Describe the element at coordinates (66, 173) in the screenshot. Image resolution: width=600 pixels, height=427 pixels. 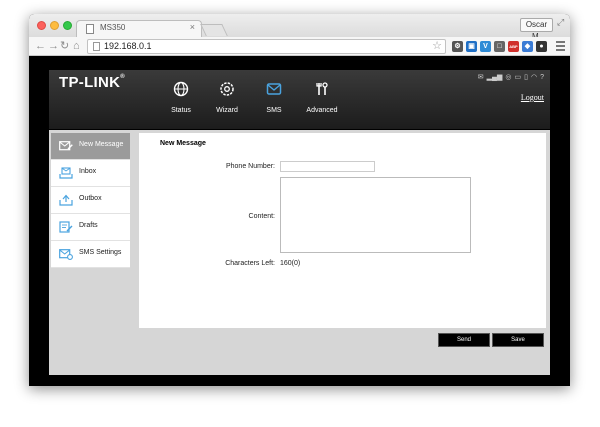
I see `inbox-icon` at that location.